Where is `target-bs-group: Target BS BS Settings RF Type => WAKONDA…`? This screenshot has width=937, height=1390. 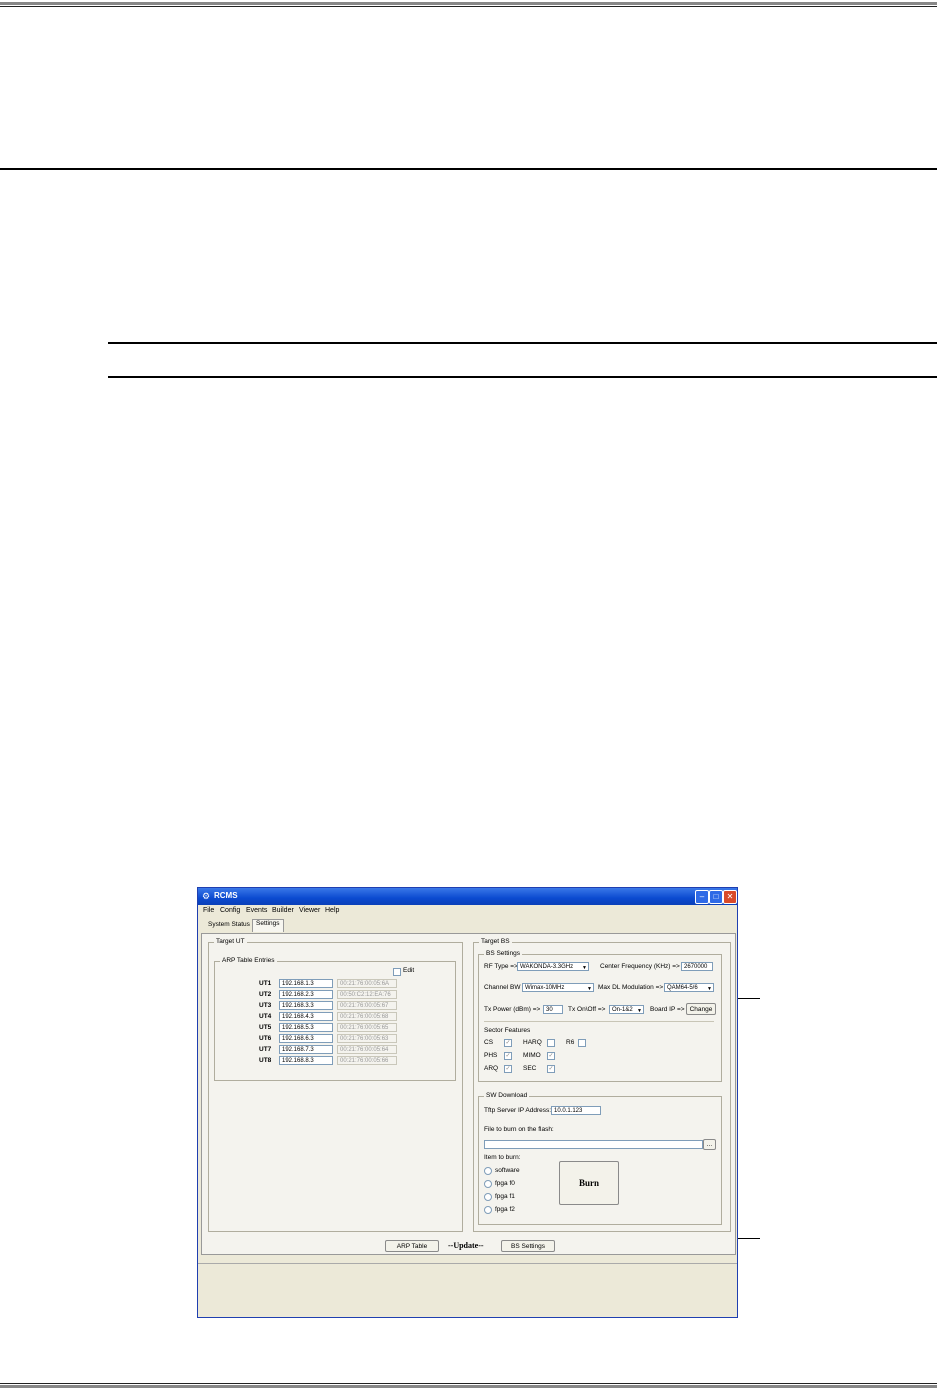 target-bs-group: Target BS BS Settings RF Type => WAKONDA… is located at coordinates (602, 1085).